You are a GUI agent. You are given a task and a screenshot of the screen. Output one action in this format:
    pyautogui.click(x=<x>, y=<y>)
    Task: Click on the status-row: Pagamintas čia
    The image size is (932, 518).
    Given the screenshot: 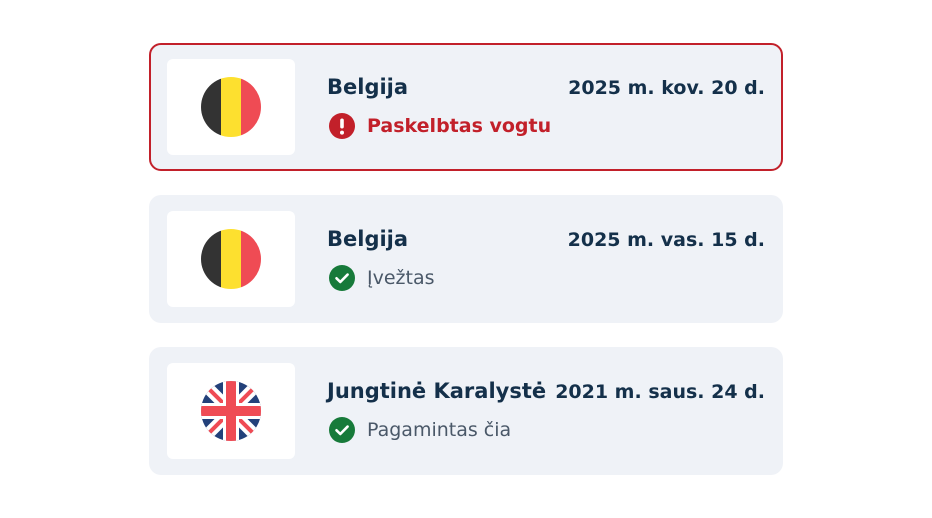 What is the action you would take?
    pyautogui.click(x=420, y=430)
    